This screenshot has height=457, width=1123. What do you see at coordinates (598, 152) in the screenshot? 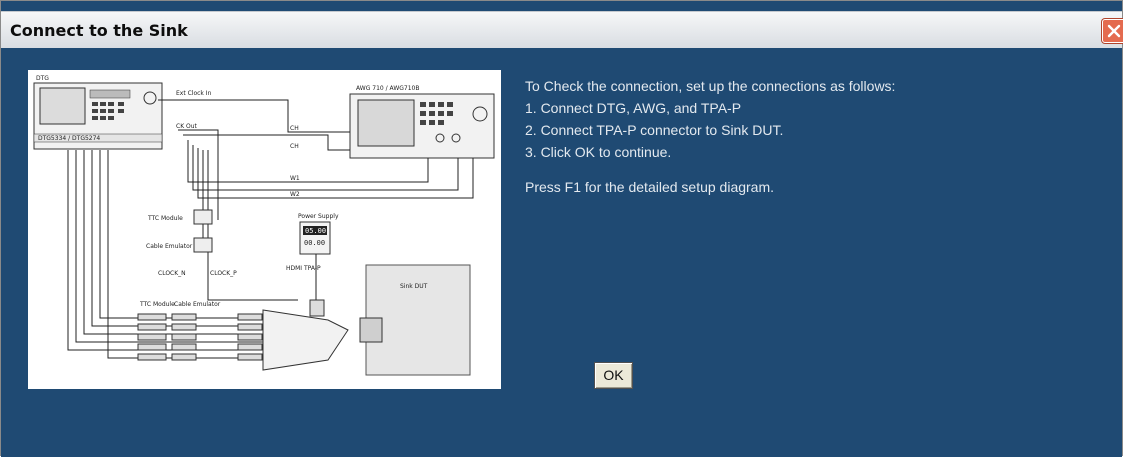
I see `instructions-step-3: 3. Click OK to continue.` at bounding box center [598, 152].